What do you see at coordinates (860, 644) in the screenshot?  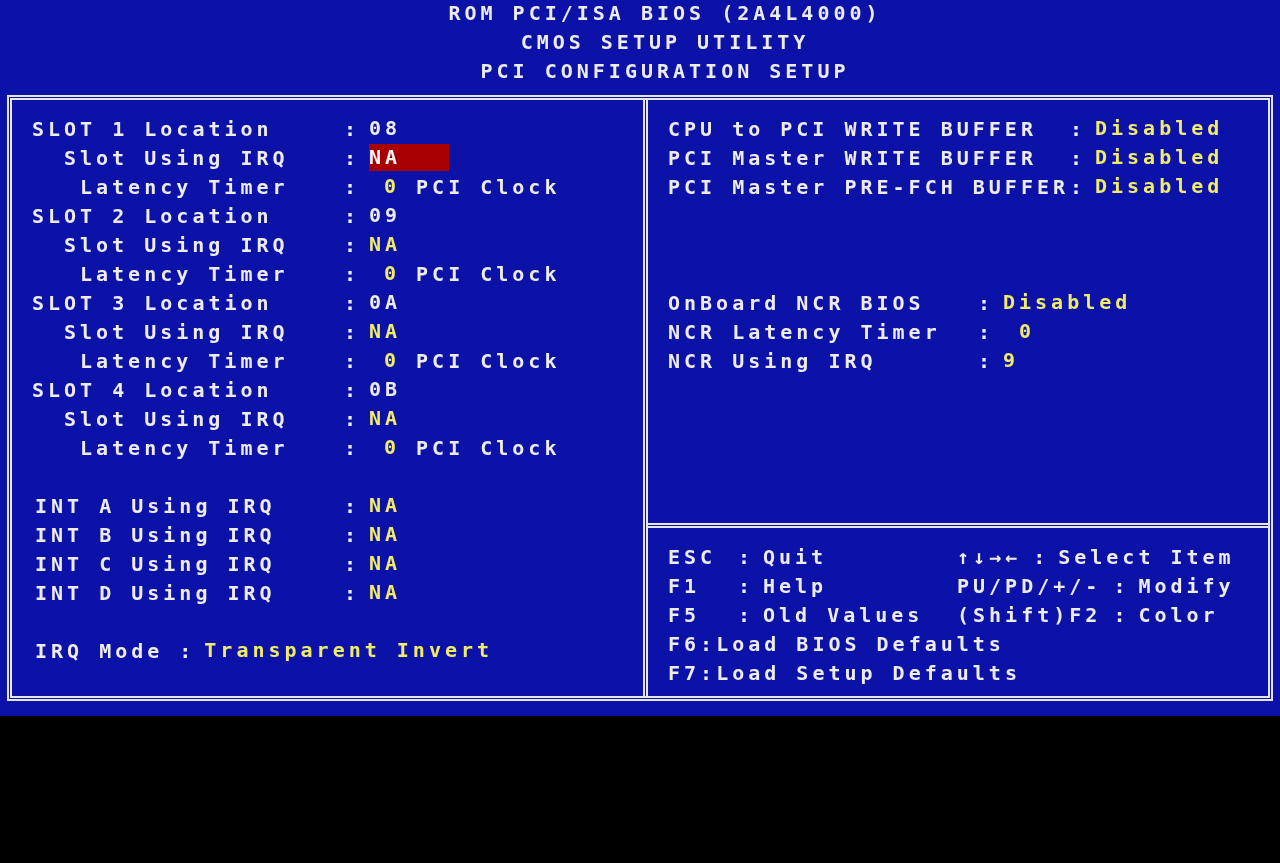 I see `key-action: Load BIOS Defaults` at bounding box center [860, 644].